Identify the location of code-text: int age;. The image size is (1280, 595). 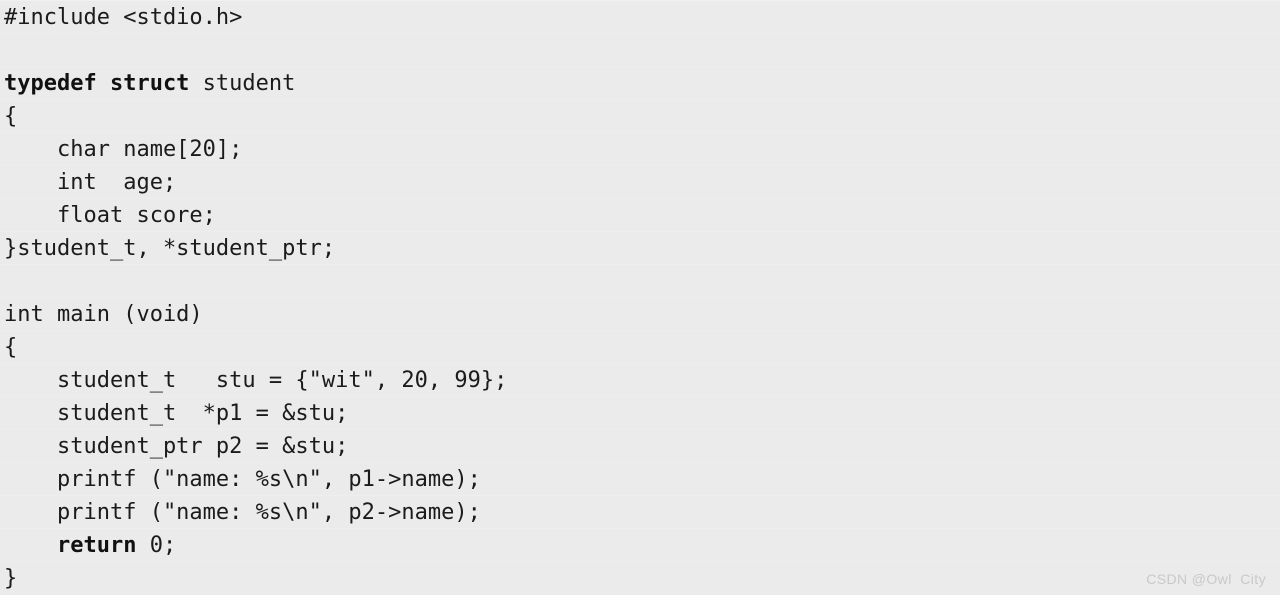
(90, 182).